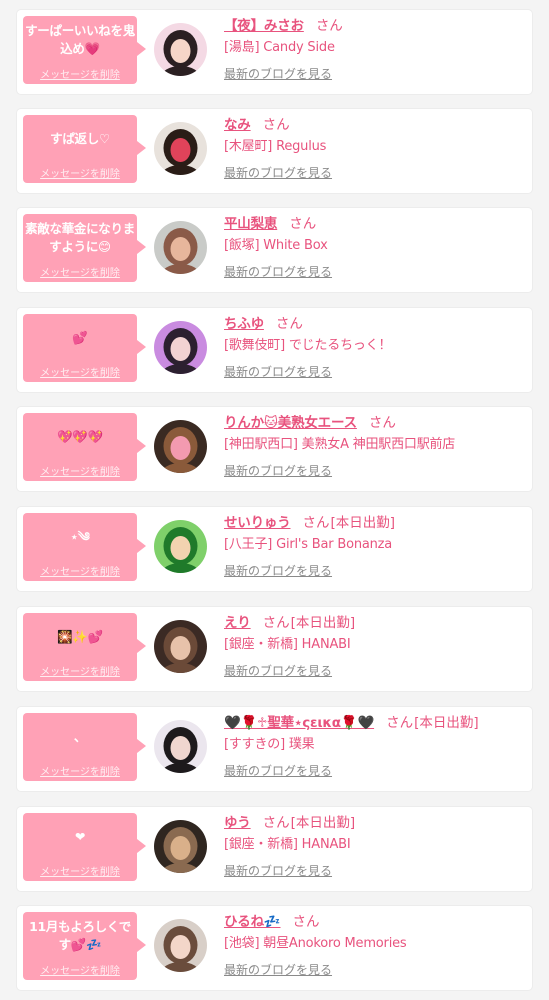  Describe the element at coordinates (308, 544) in the screenshot. I see `shop-label: [八王子] Girl's Bar Bonanza` at that location.